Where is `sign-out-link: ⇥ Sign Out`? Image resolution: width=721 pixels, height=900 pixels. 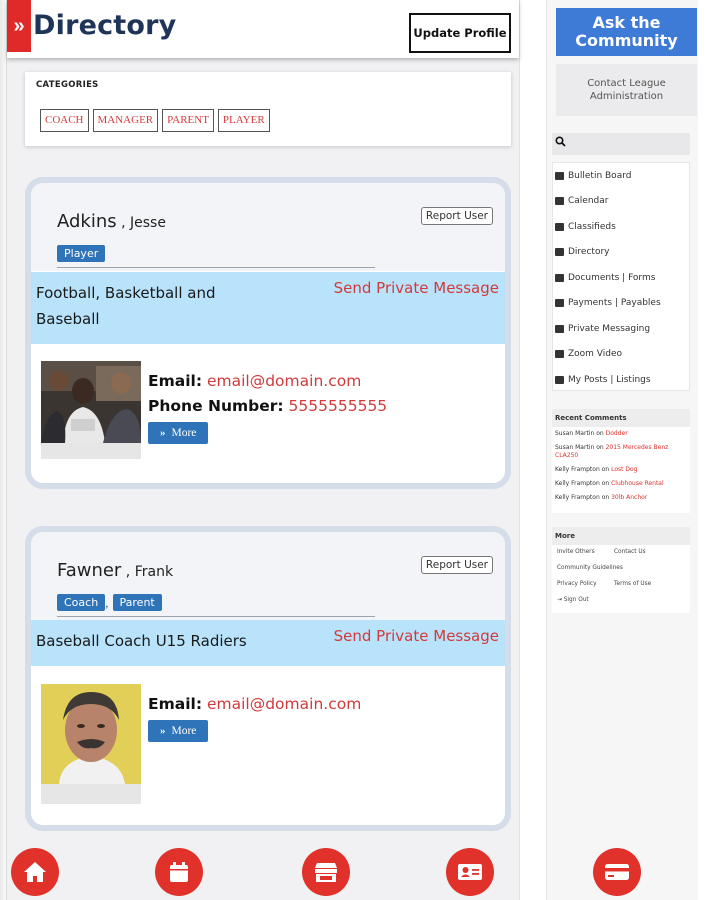
sign-out-link: ⇥ Sign Out is located at coordinates (573, 600).